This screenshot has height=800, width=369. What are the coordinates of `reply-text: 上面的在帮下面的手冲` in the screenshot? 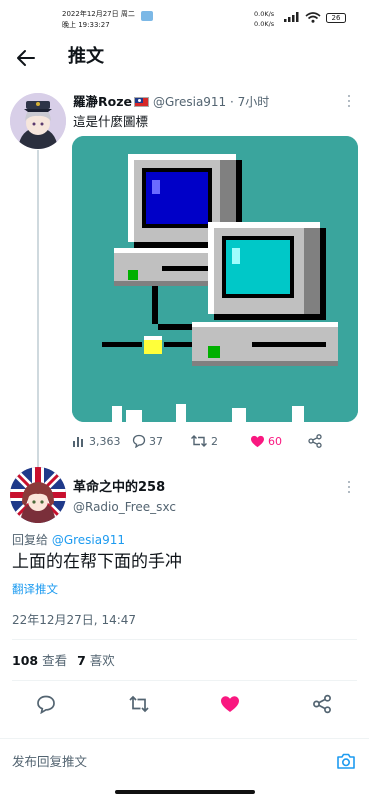 It's located at (97, 562).